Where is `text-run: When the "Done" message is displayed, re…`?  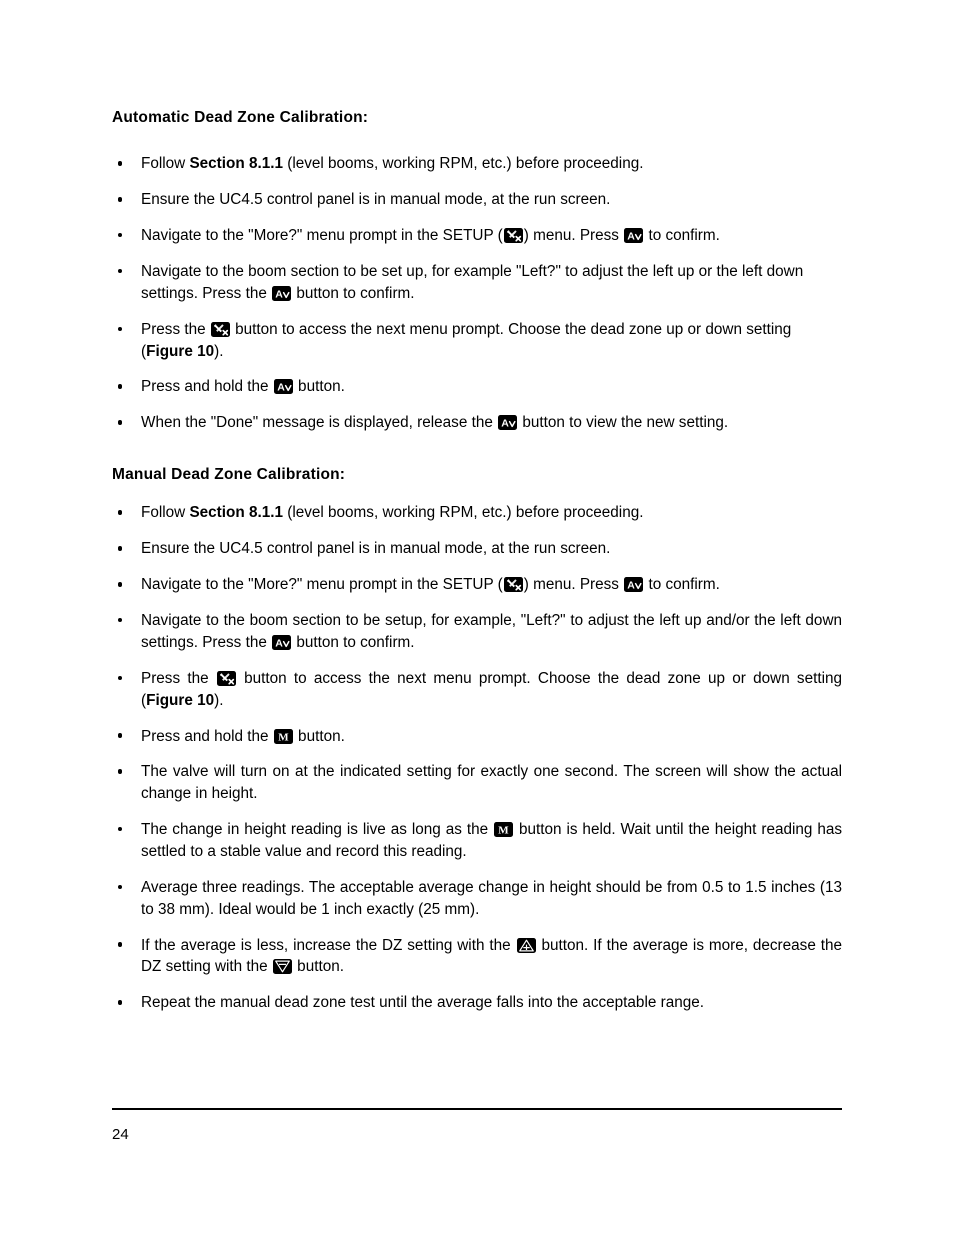
text-run: When the "Done" message is displayed, re… is located at coordinates (319, 423).